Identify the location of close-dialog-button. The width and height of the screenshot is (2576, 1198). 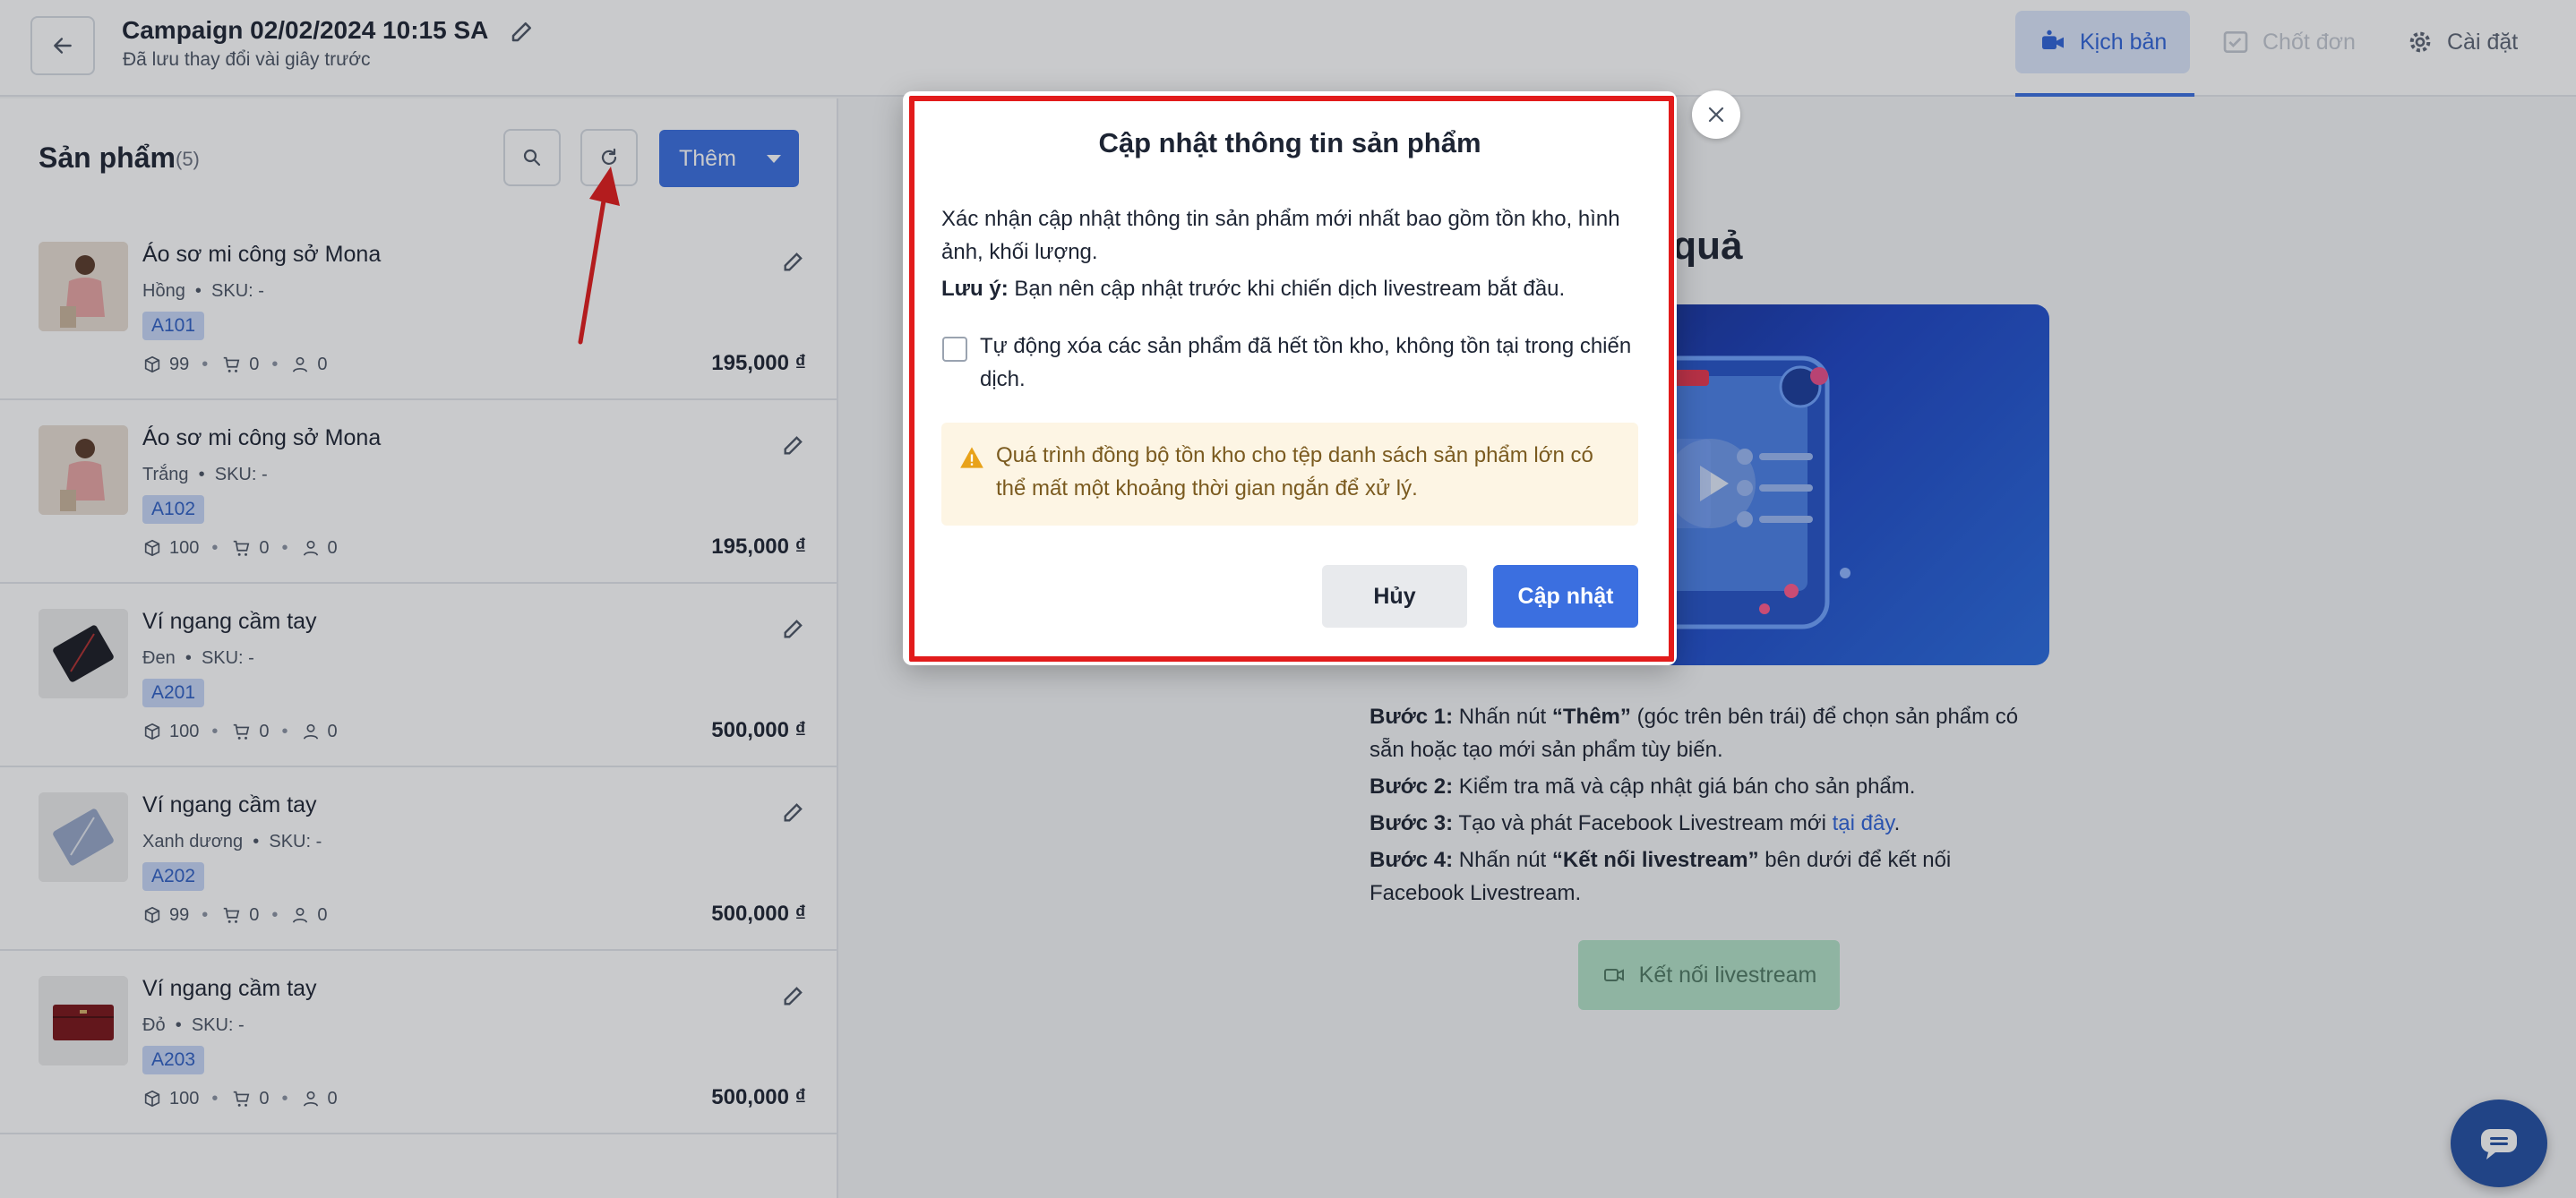
(1716, 114).